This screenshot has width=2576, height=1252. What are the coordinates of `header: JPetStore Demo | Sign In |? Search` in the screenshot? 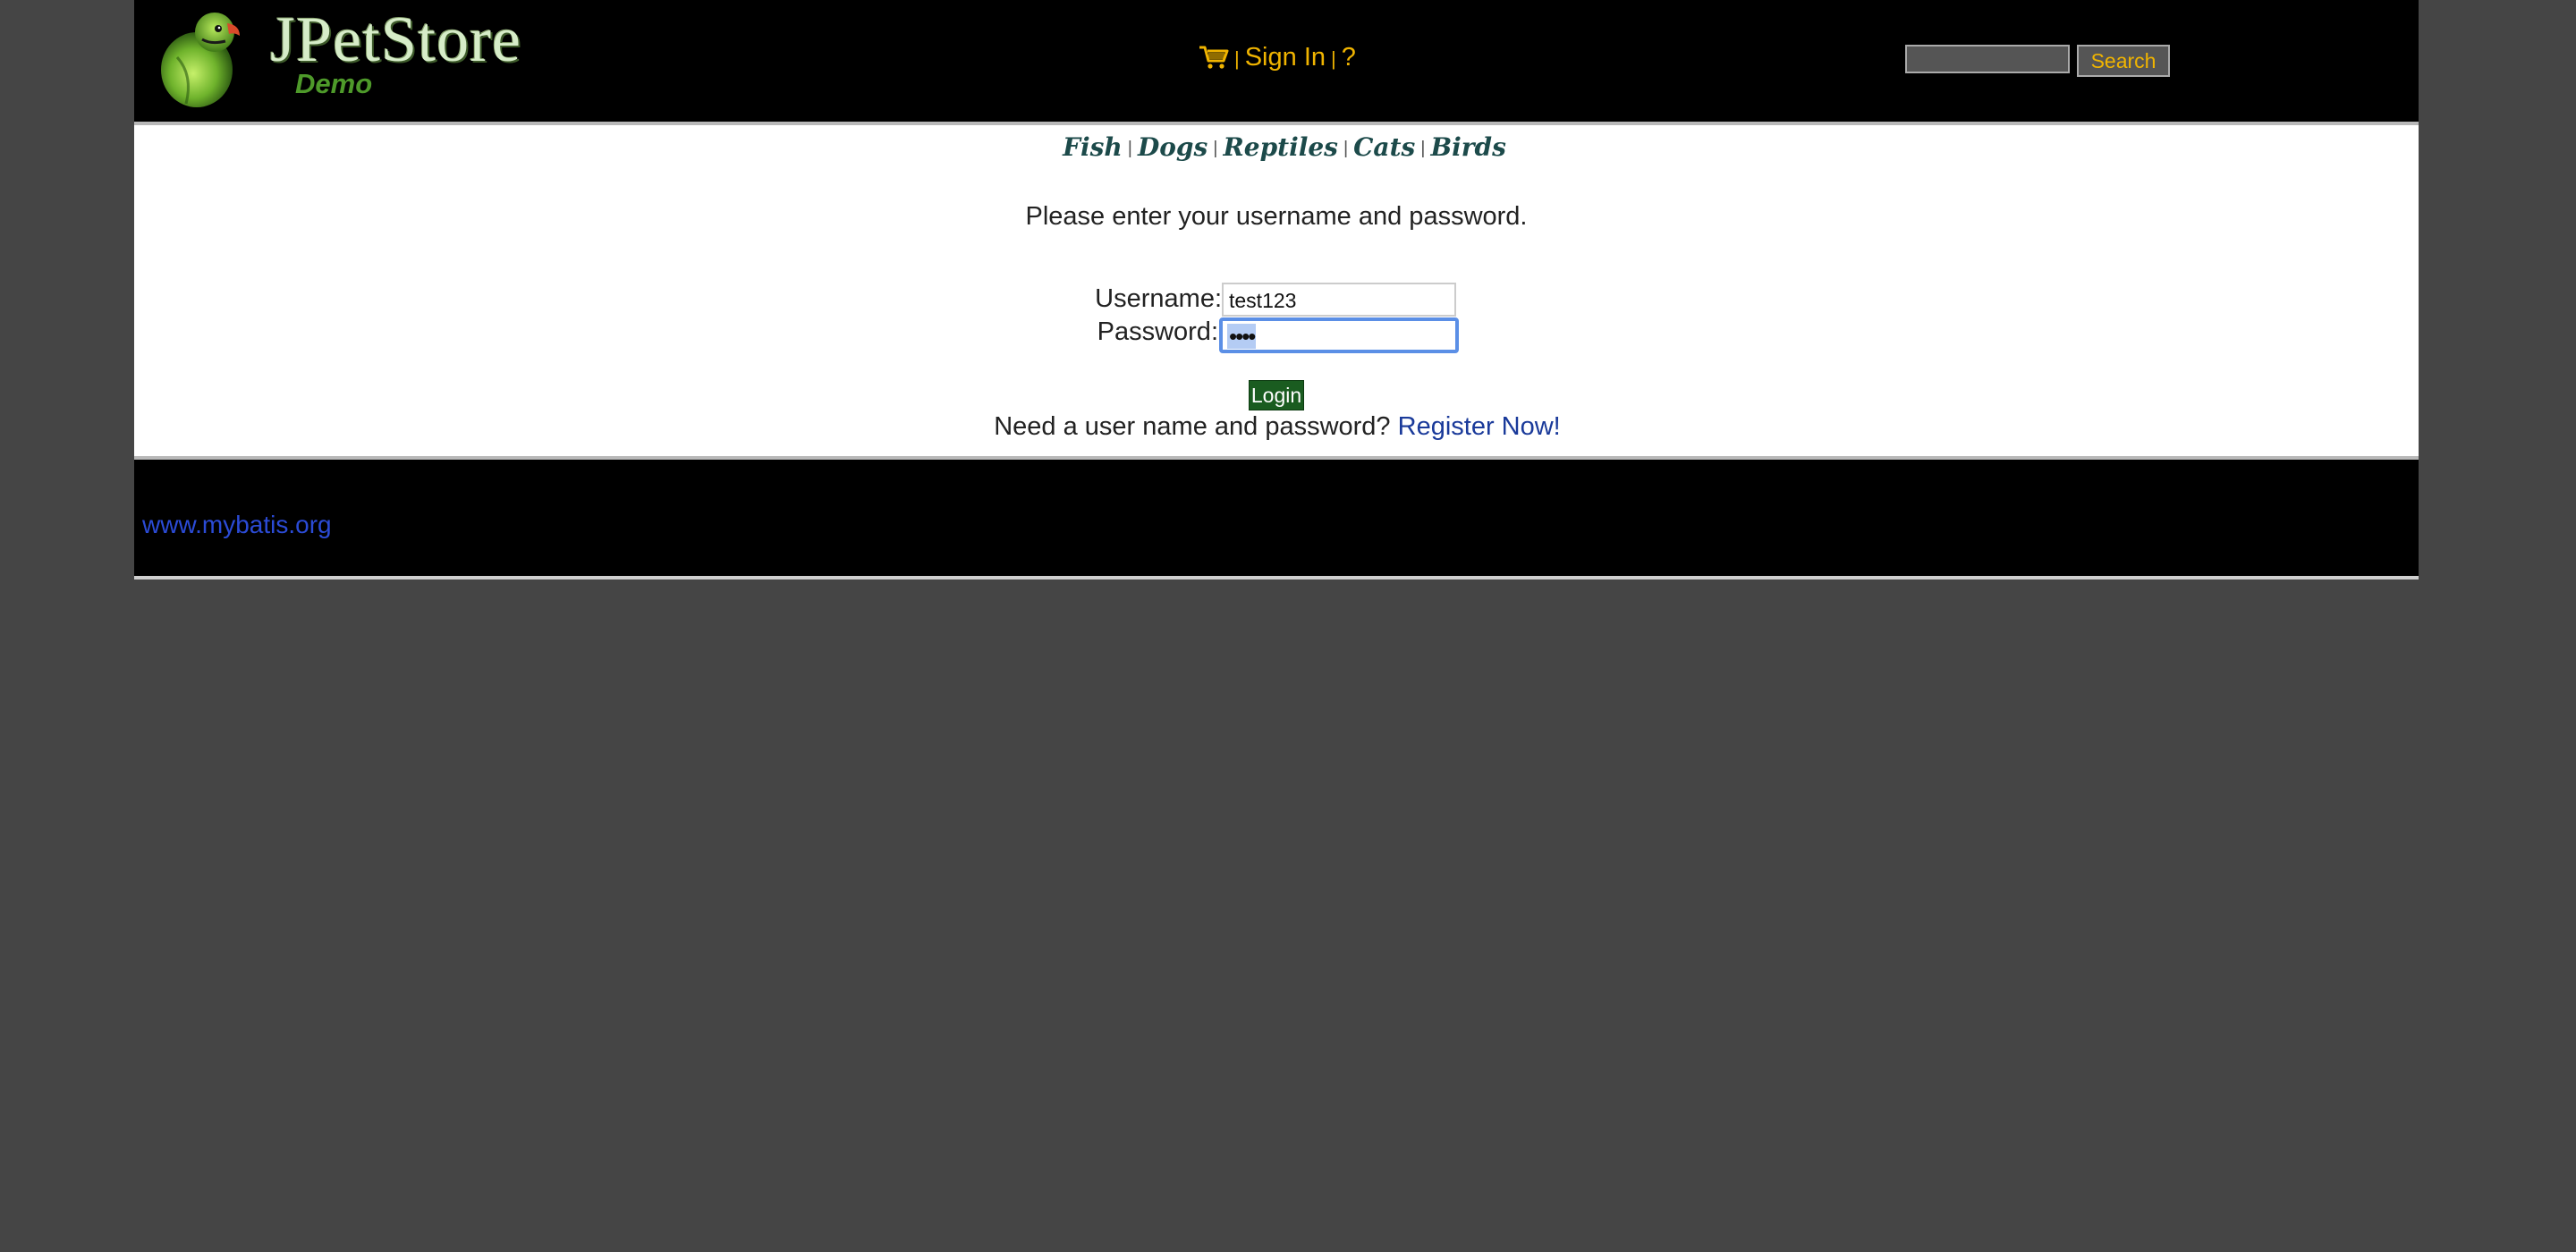 It's located at (1276, 61).